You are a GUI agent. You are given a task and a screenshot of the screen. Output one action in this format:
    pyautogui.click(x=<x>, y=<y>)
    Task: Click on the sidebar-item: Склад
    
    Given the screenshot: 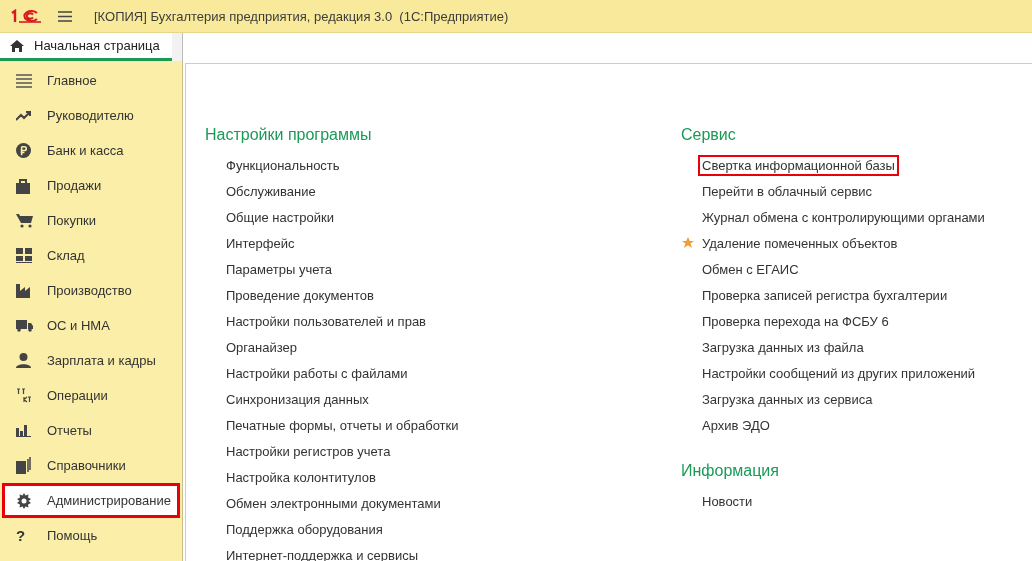 What is the action you would take?
    pyautogui.click(x=91, y=255)
    